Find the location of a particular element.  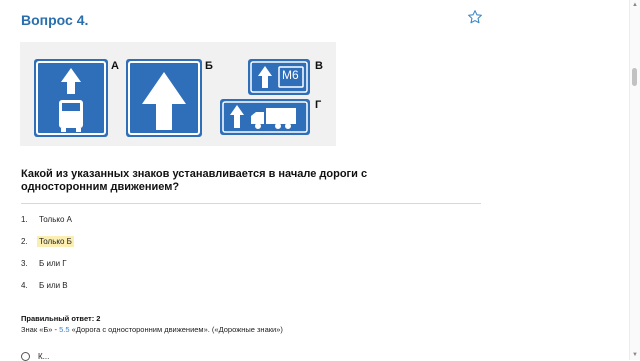

sign-v-road-number is located at coordinates (279, 77).